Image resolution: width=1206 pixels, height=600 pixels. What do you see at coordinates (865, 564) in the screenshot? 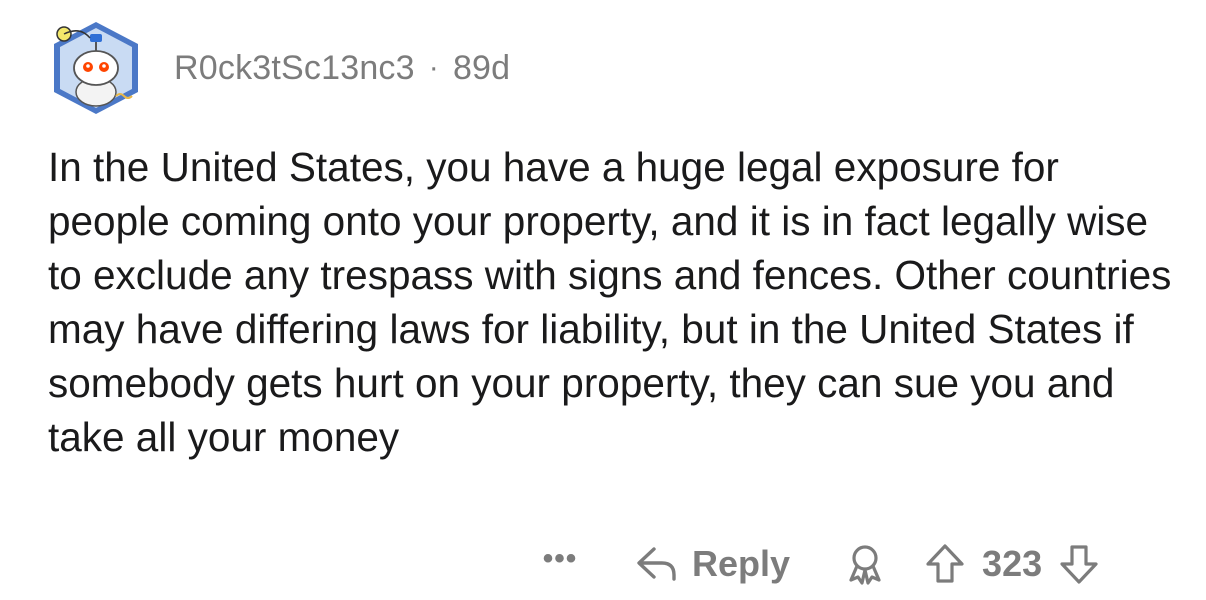
I see `award-icon` at bounding box center [865, 564].